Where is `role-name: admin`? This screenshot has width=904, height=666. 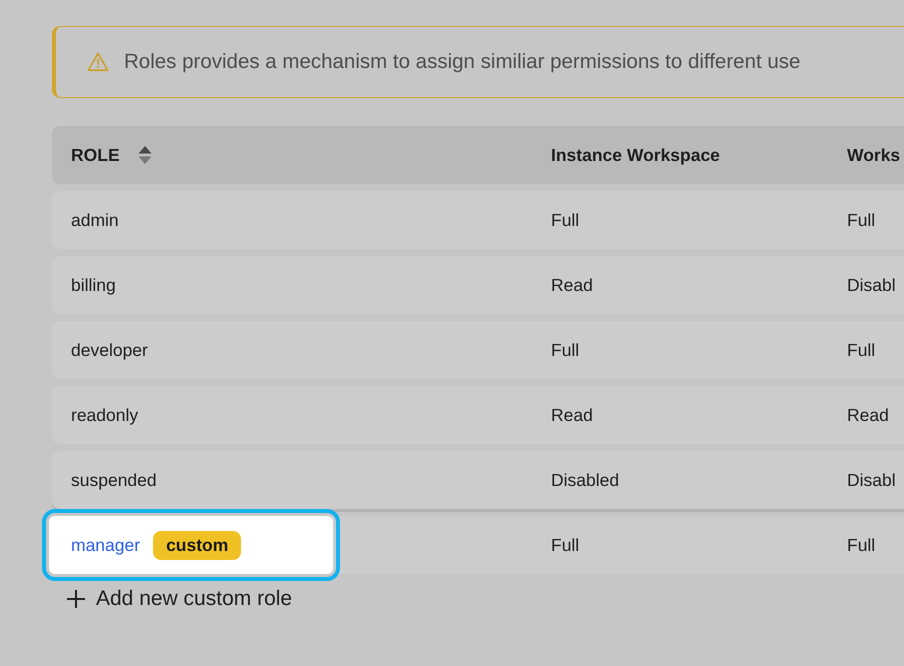
role-name: admin is located at coordinates (95, 220).